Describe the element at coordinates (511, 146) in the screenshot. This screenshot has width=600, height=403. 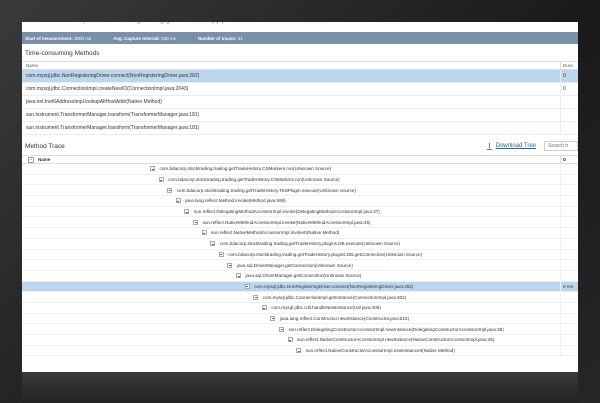
I see `download-tree-link: Download Tree` at that location.